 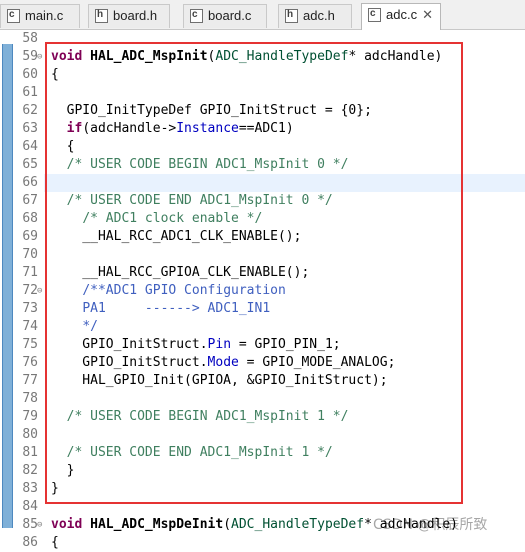 I want to click on code-line: 86 {, so click(x=262, y=543).